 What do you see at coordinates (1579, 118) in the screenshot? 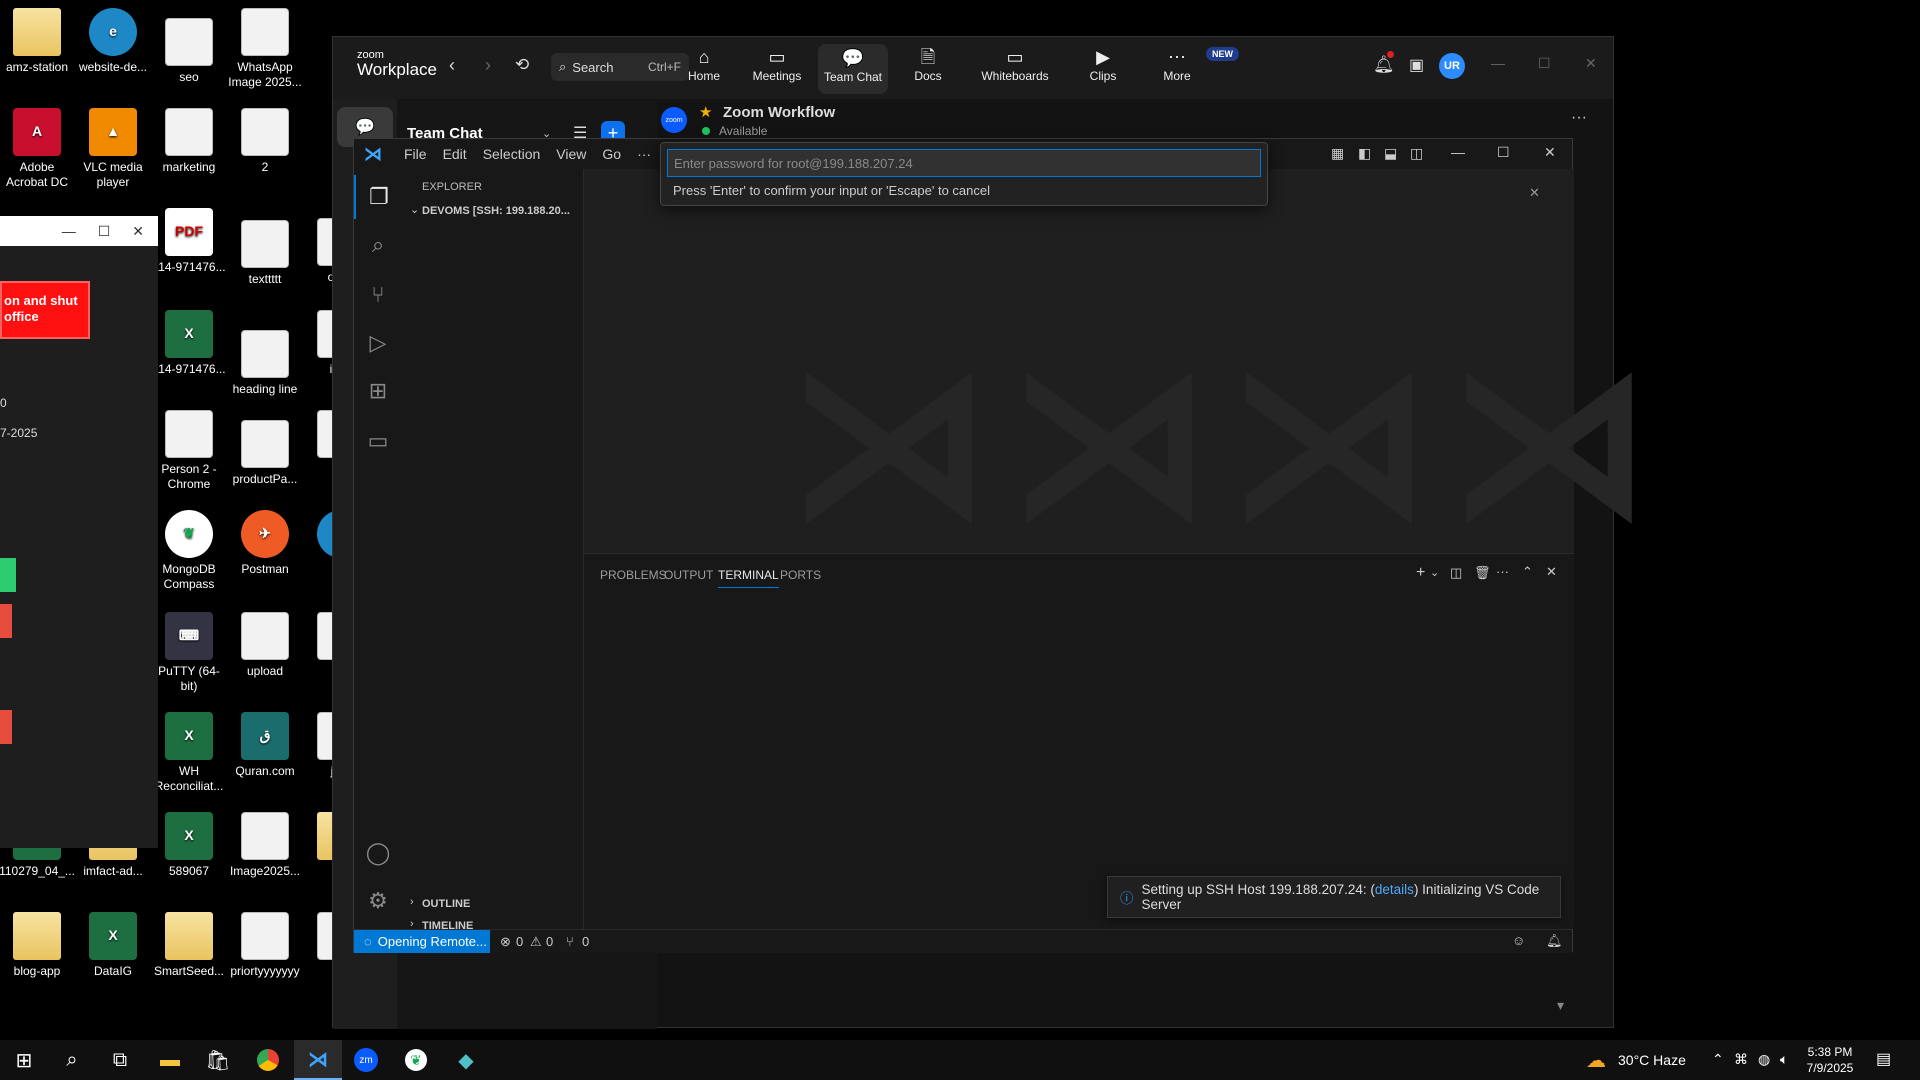
I see `more-options-icon: ···` at bounding box center [1579, 118].